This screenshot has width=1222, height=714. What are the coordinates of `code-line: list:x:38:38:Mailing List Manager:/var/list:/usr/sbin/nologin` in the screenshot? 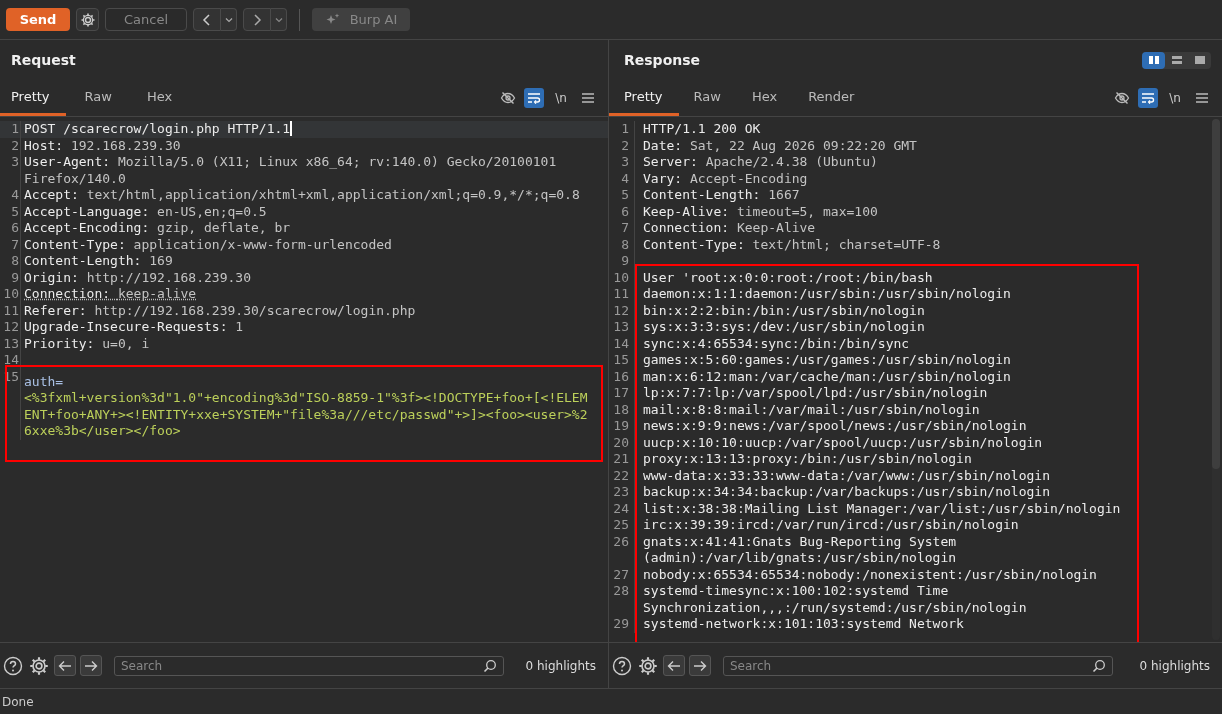 It's located at (882, 508).